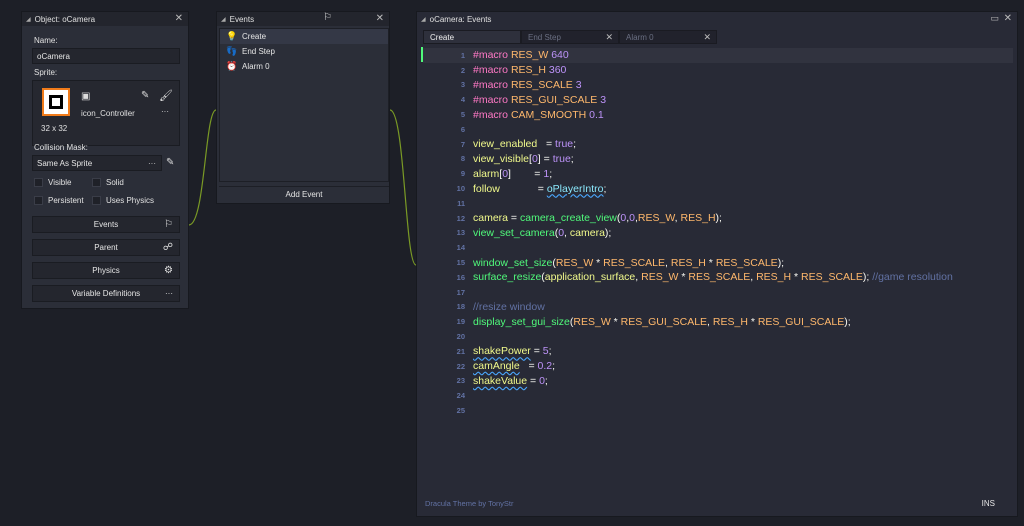 This screenshot has width=1024, height=526. What do you see at coordinates (988, 503) in the screenshot?
I see `insert-mode-indicator: INS` at bounding box center [988, 503].